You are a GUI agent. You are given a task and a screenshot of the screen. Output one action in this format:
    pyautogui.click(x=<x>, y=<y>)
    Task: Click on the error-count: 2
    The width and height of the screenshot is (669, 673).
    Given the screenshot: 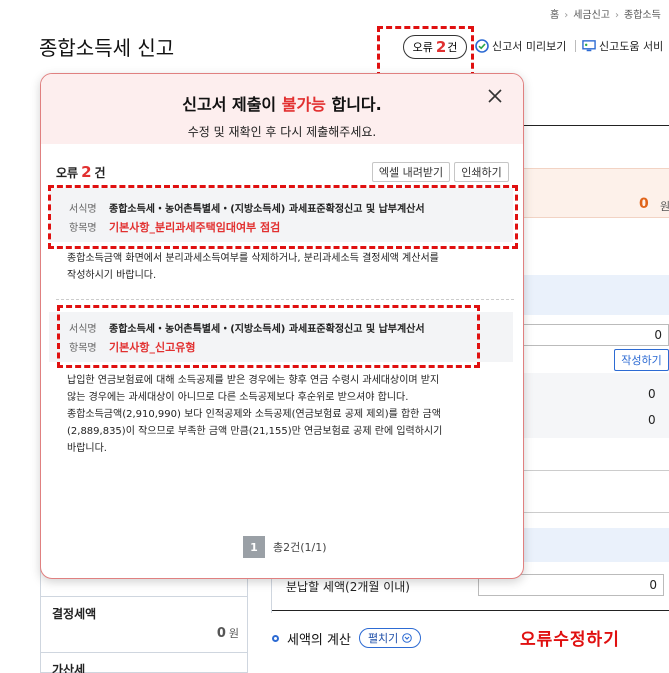 What is the action you would take?
    pyautogui.click(x=441, y=47)
    